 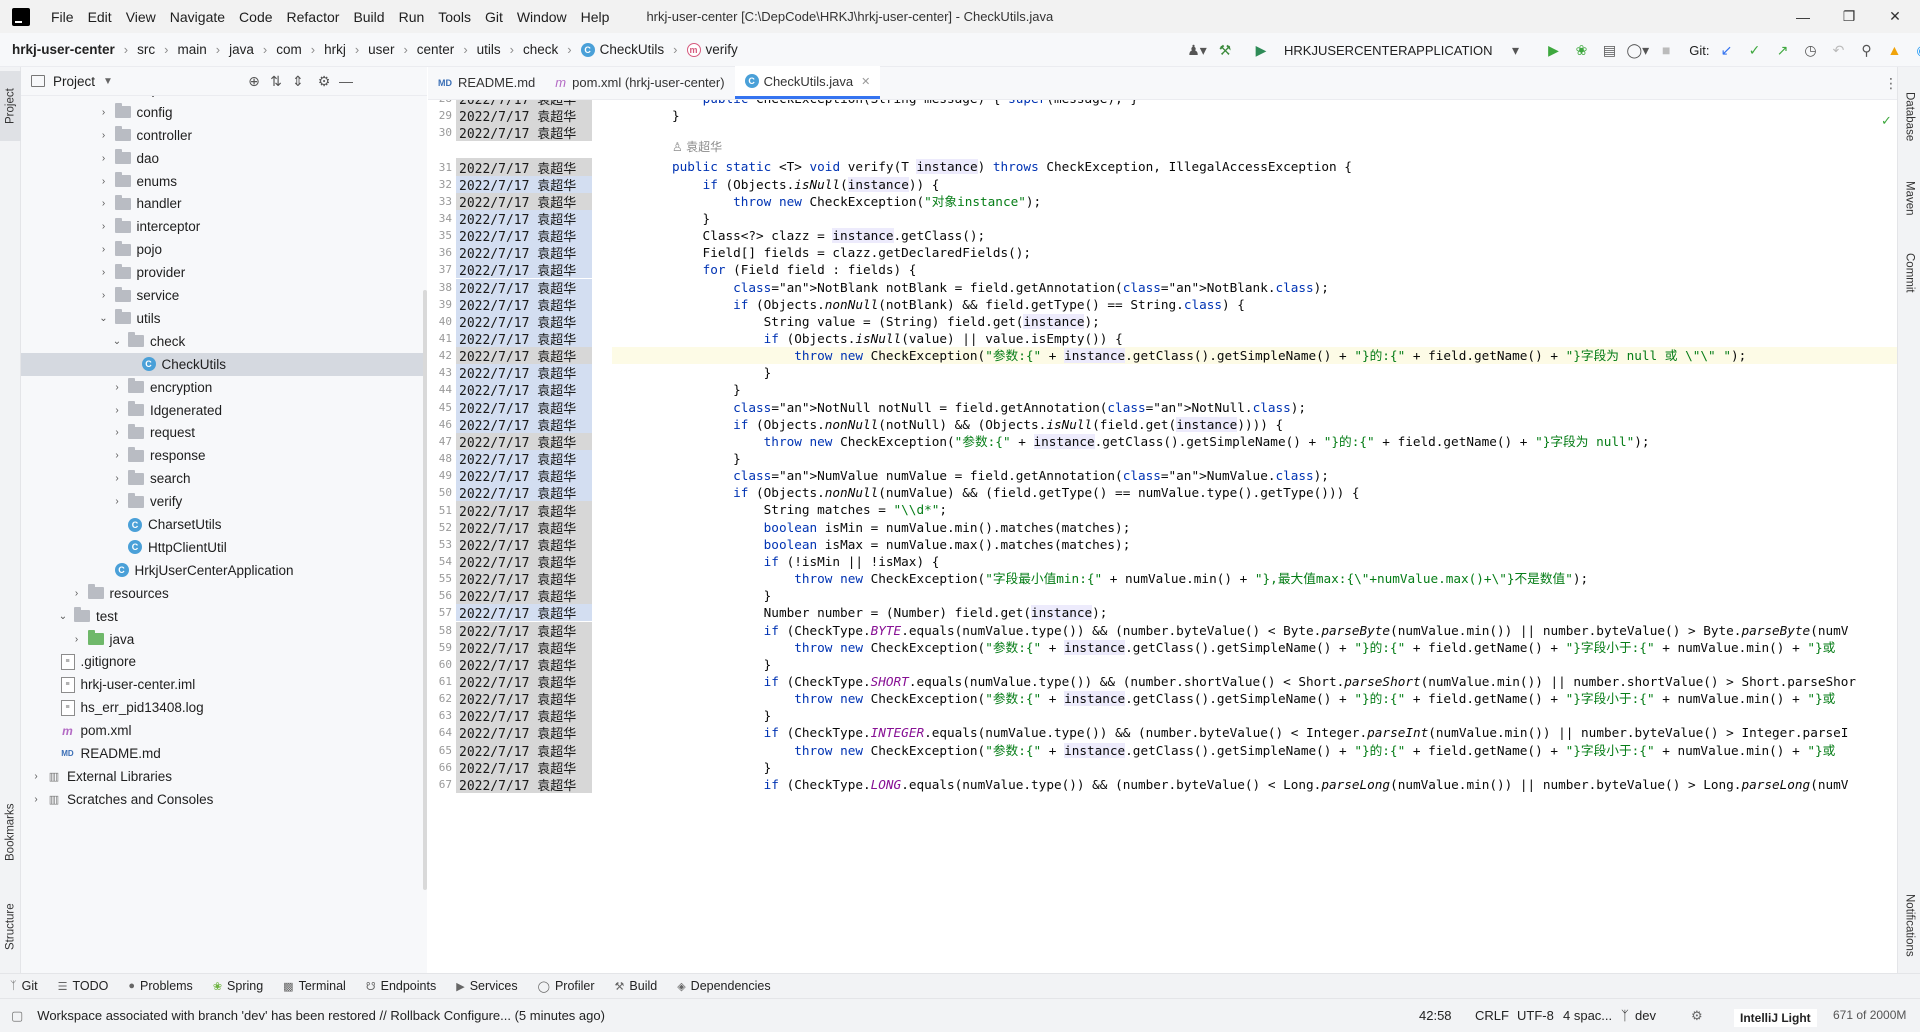 What do you see at coordinates (1909, 117) in the screenshot?
I see `tool-tab-database: Database` at bounding box center [1909, 117].